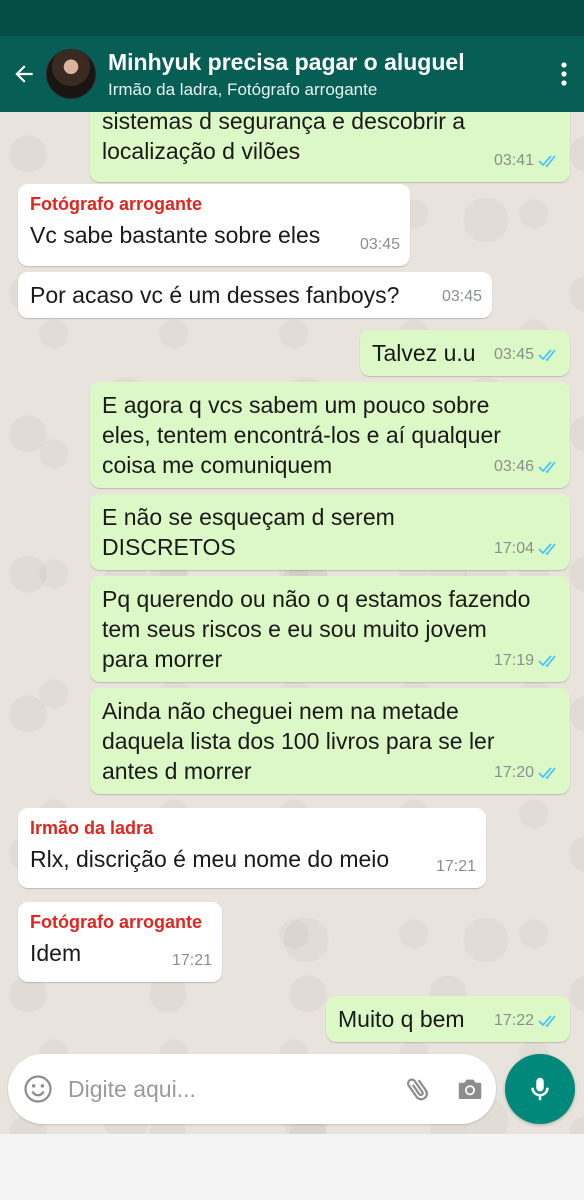 The height and width of the screenshot is (1200, 584). Describe the element at coordinates (513, 160) in the screenshot. I see `message-time: 03:41` at that location.